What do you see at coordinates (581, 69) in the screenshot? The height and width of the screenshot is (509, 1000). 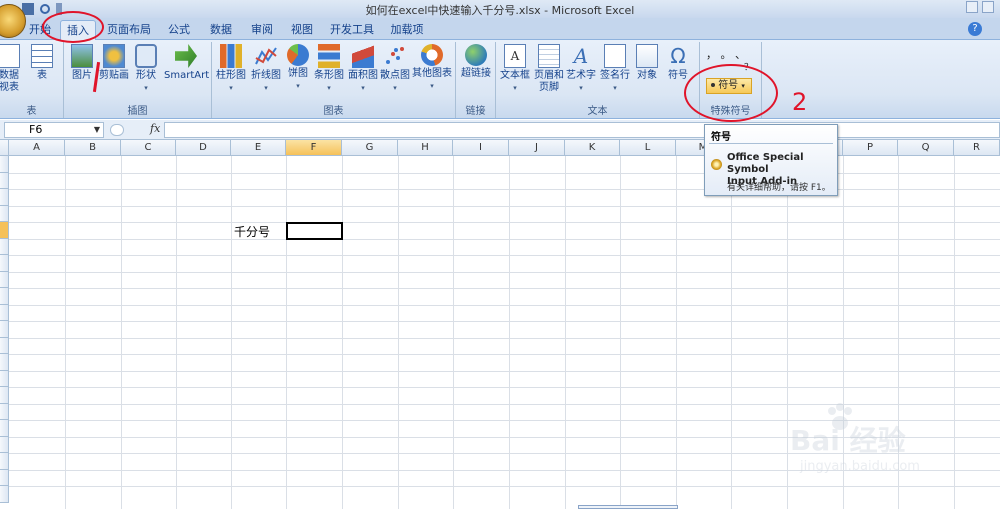 I see `wordart-button: A 艺术字 ▾` at bounding box center [581, 69].